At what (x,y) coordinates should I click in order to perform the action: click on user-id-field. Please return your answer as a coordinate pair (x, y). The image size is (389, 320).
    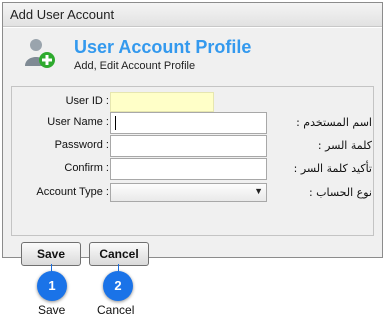
    Looking at the image, I should click on (162, 102).